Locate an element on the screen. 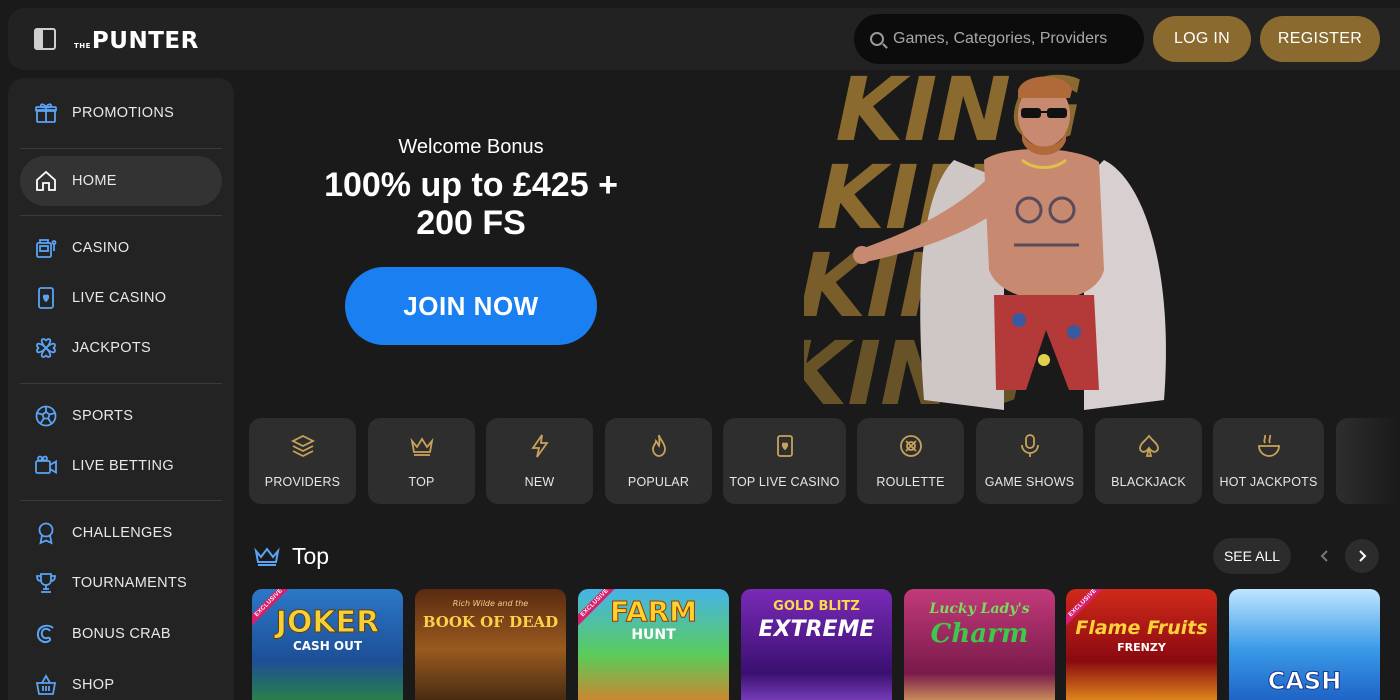 The image size is (1400, 700). category-hot-jackpots: HOT JACKPOTS is located at coordinates (1268, 461).